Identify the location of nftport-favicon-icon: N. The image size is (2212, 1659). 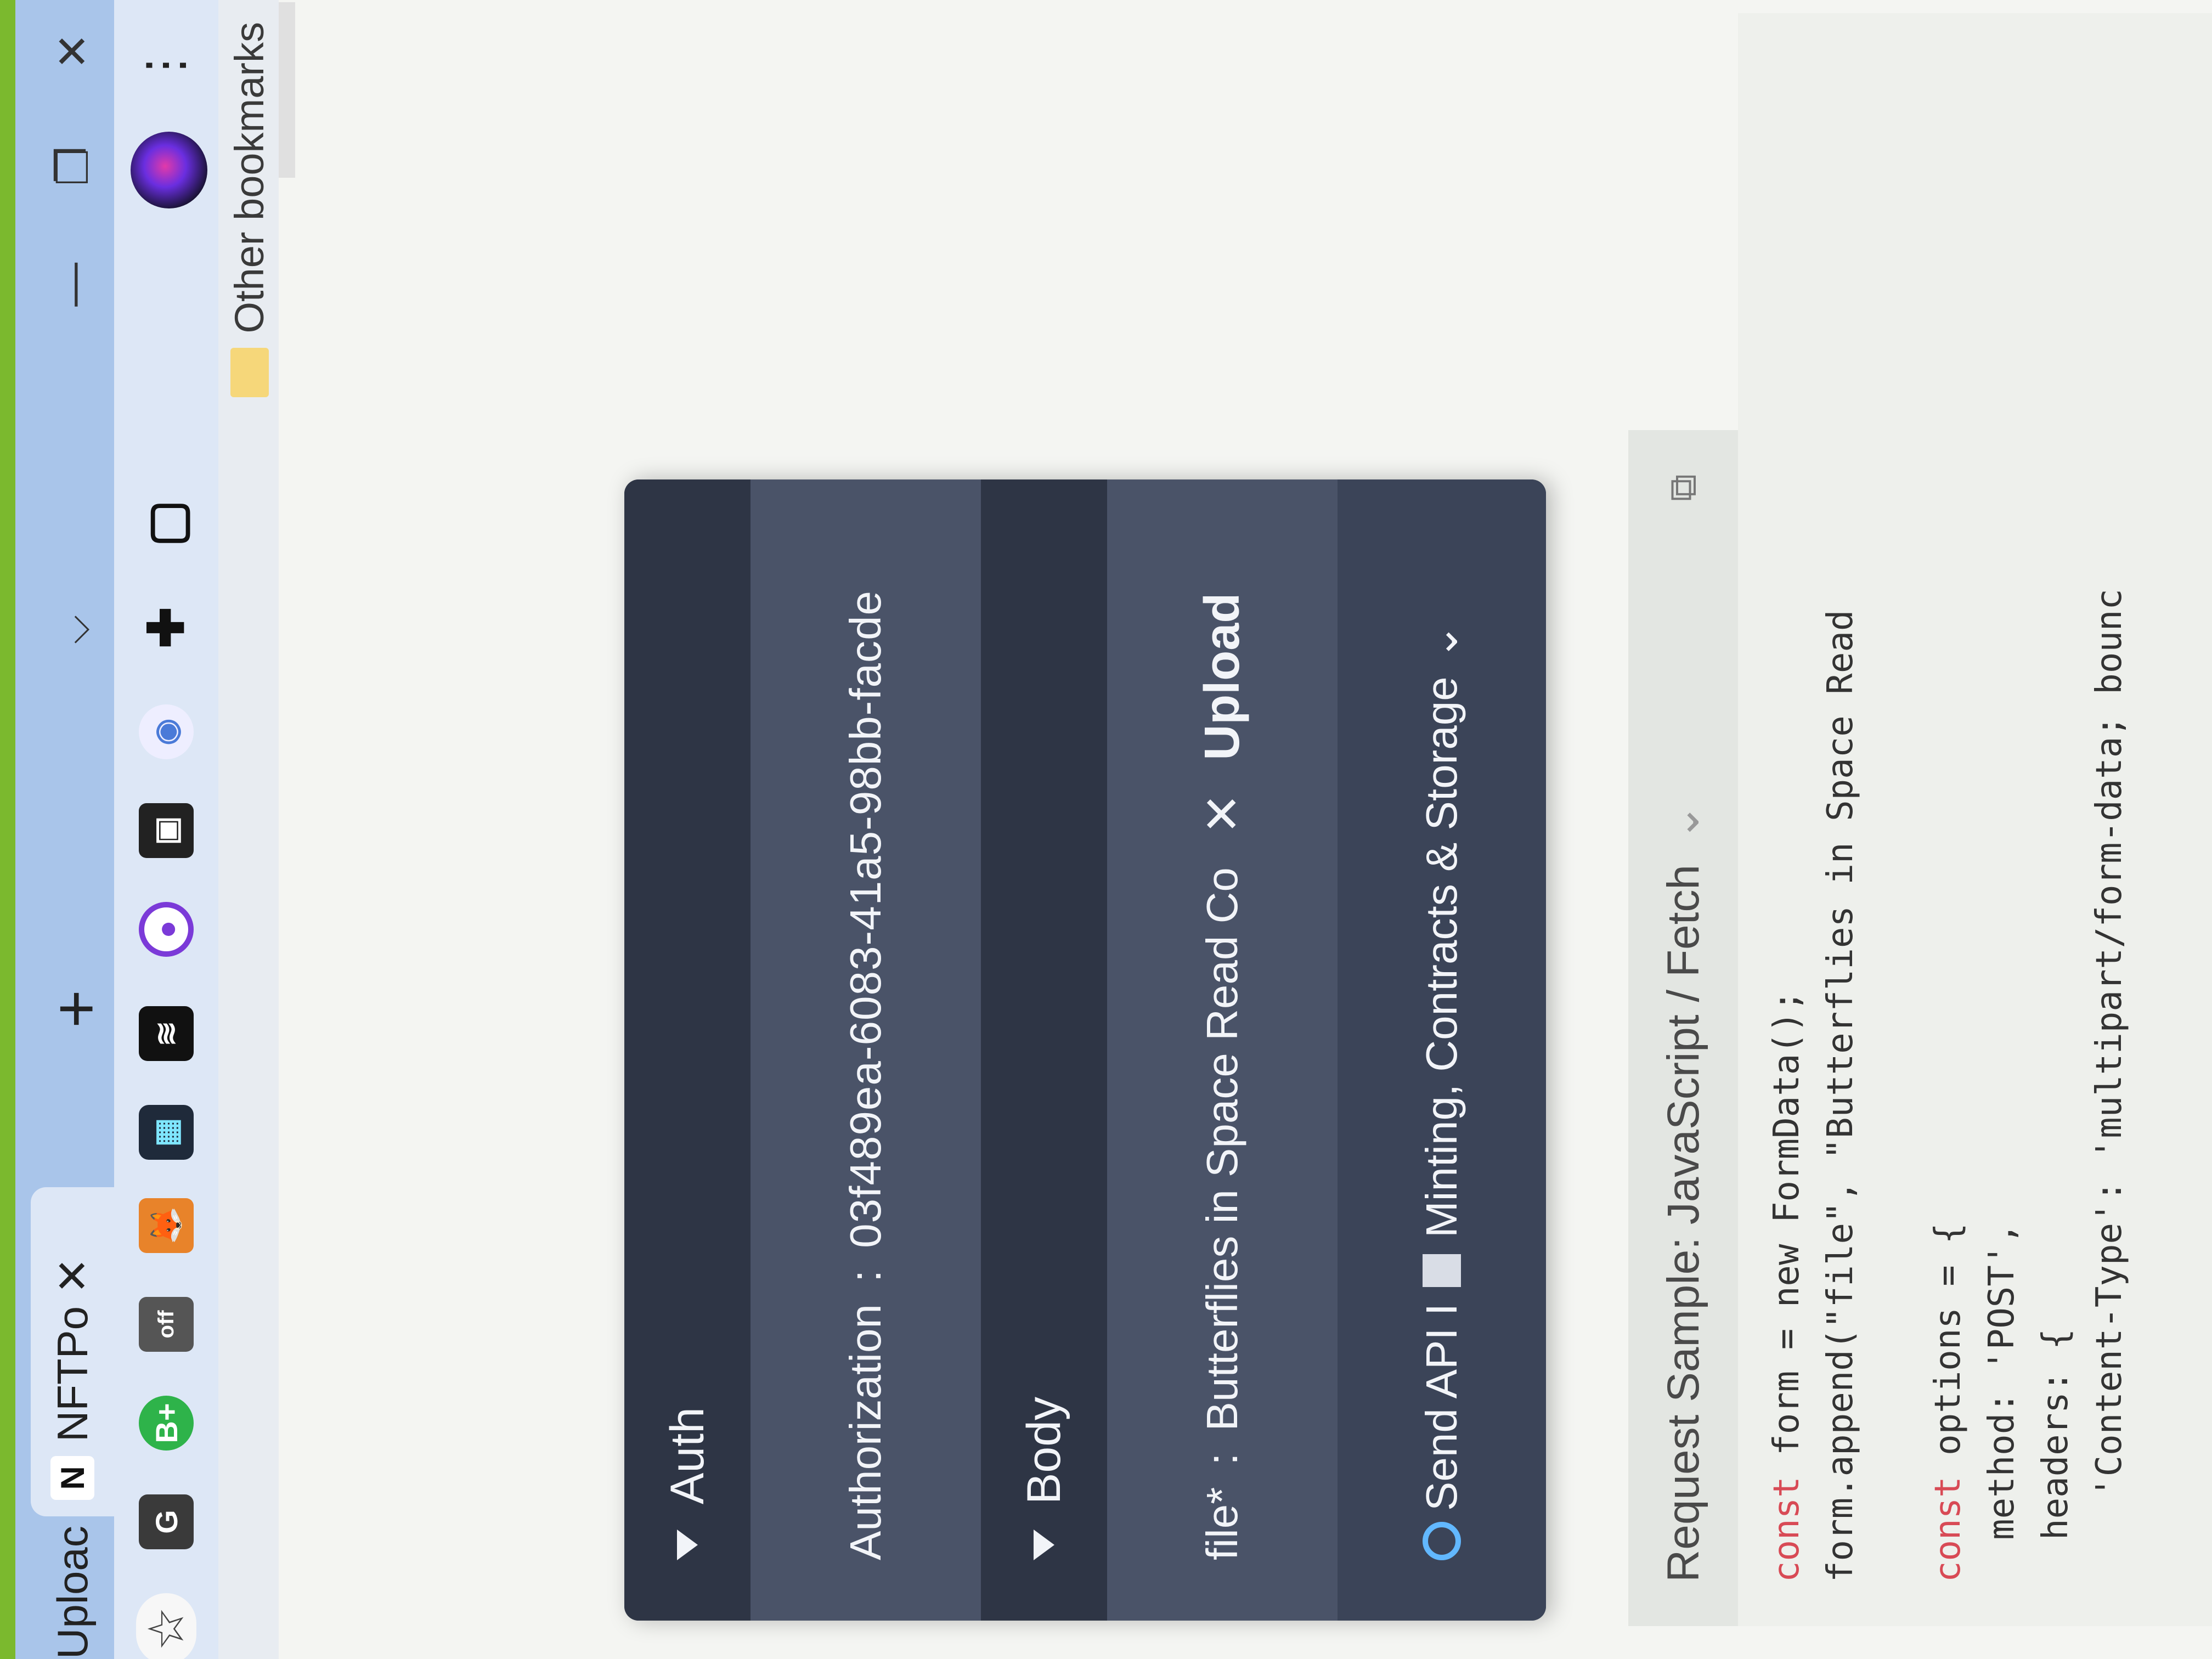
(72, 1478).